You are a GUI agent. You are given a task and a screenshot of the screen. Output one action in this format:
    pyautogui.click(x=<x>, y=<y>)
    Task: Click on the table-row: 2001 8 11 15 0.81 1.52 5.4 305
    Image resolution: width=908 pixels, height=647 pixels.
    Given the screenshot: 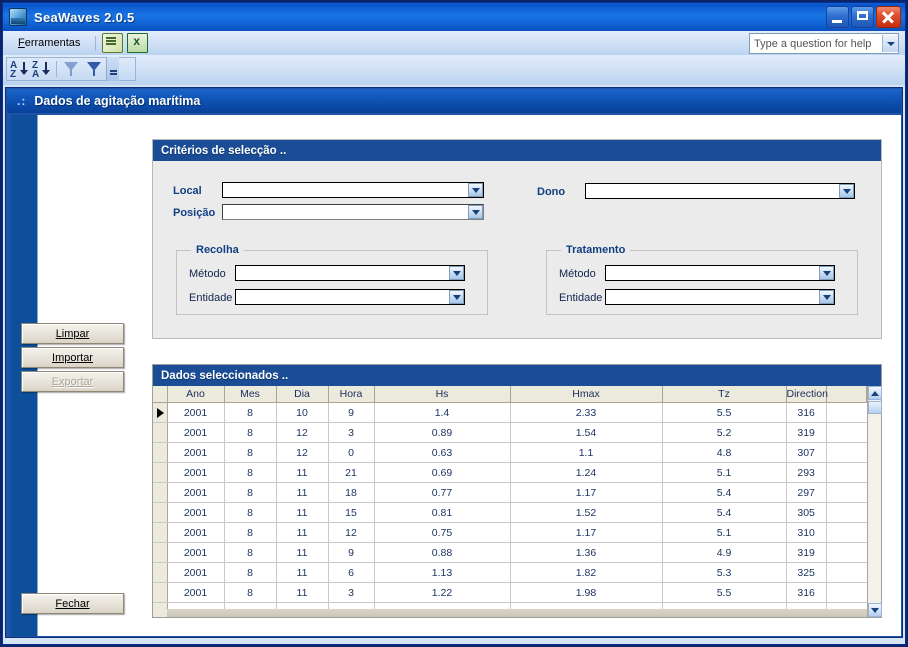 What is the action you would take?
    pyautogui.click(x=510, y=512)
    